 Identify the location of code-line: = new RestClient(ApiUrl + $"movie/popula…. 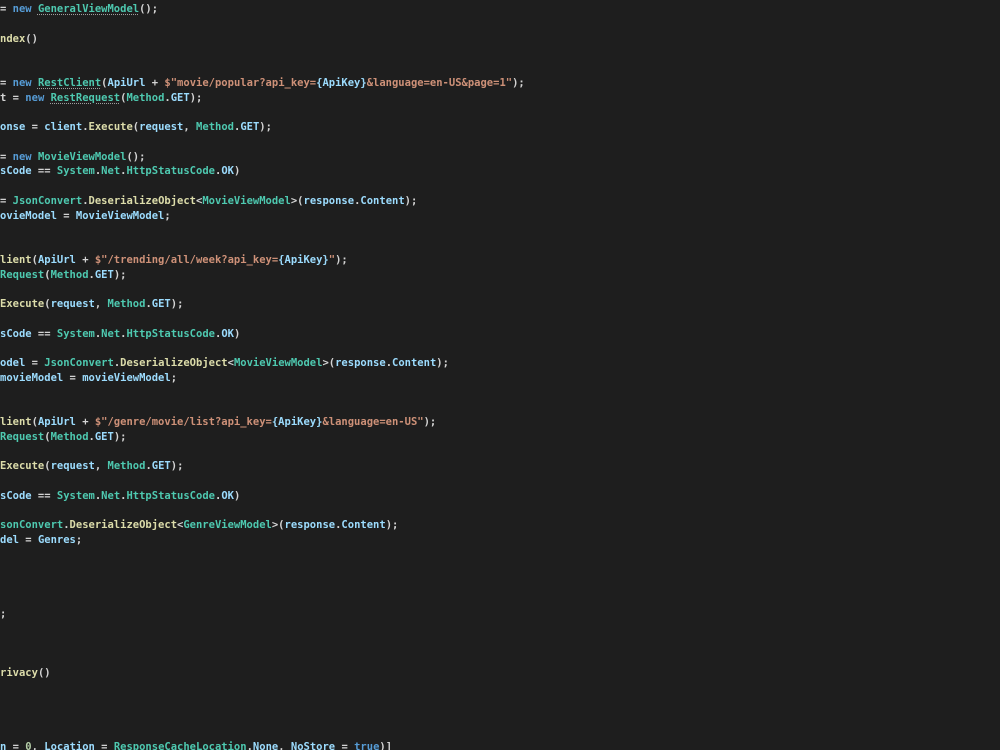
(262, 83).